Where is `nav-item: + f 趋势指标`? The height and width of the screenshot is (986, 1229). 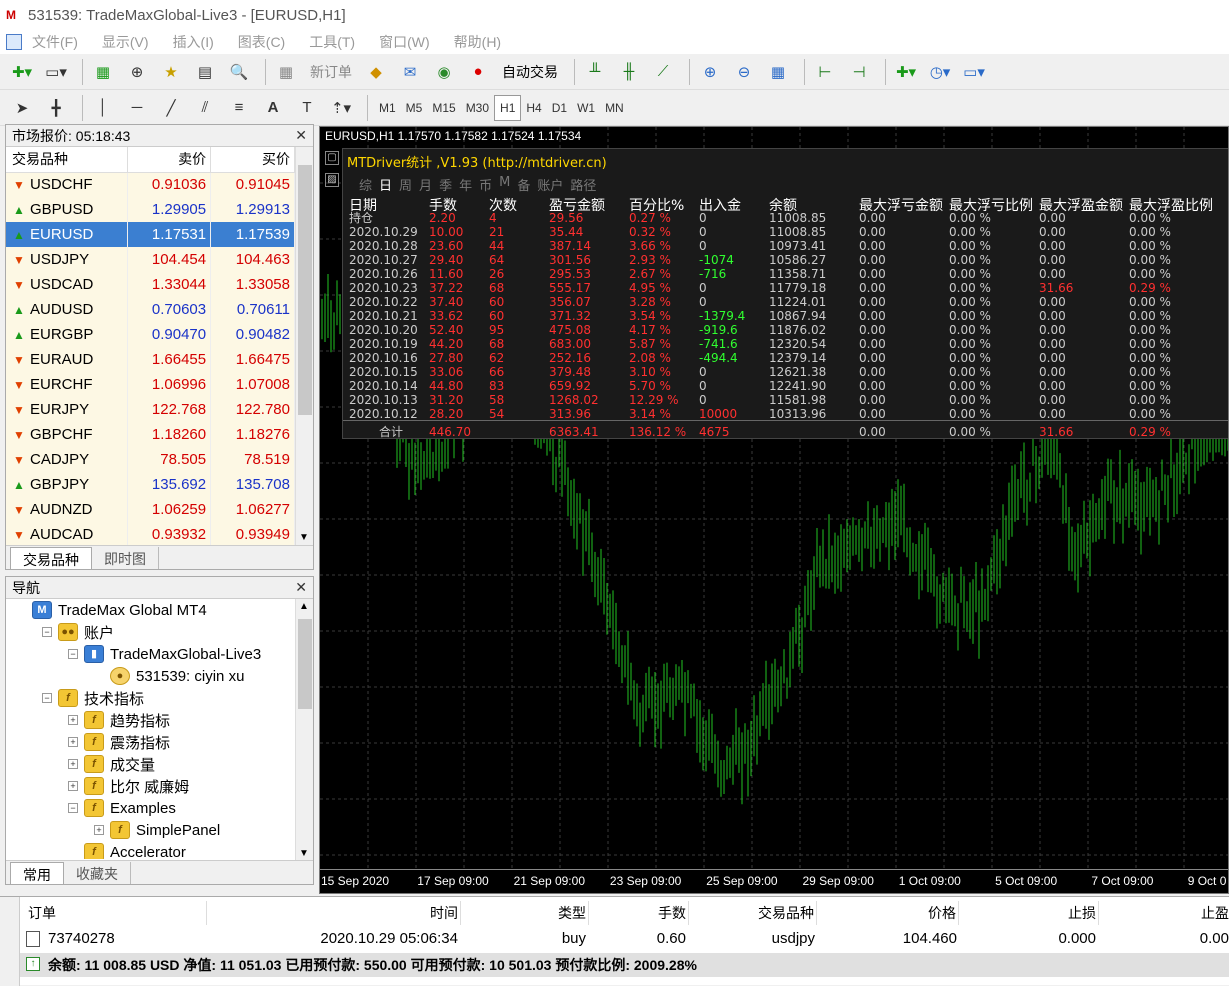 nav-item: + f 趋势指标 is located at coordinates (152, 720).